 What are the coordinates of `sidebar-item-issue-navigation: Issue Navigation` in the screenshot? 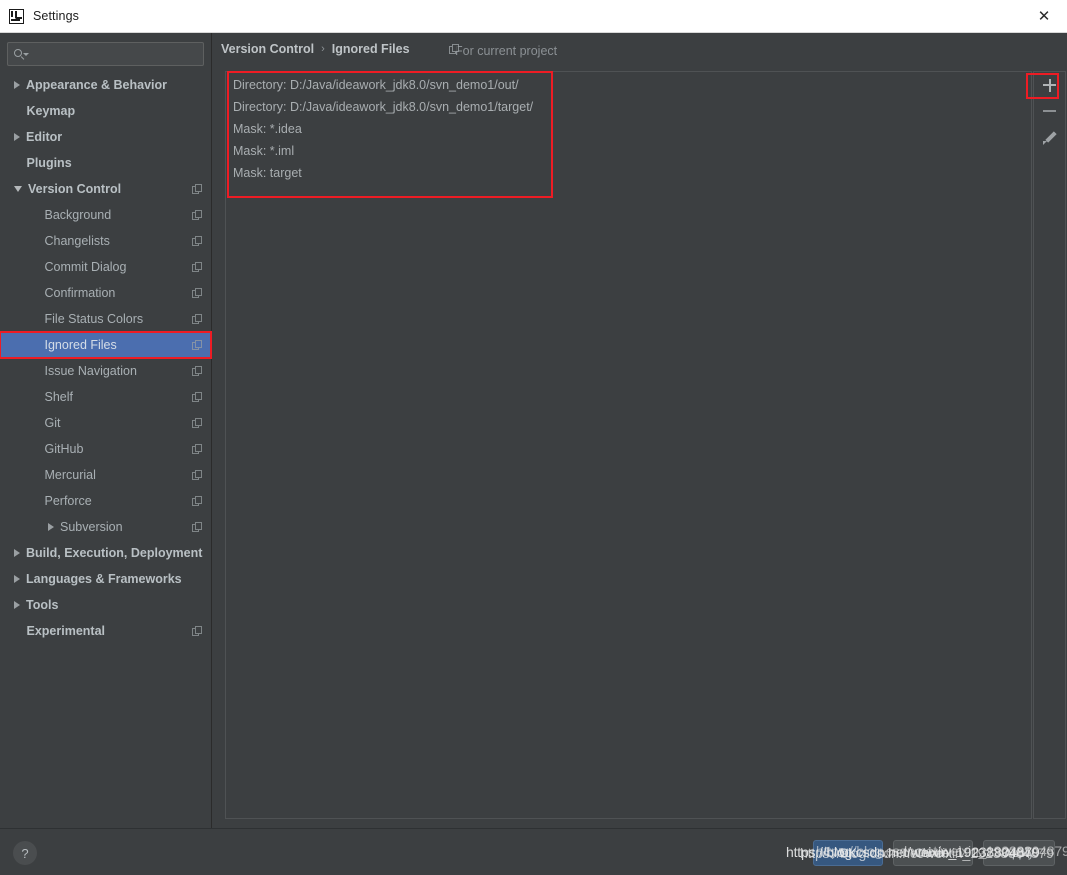 It's located at (105, 371).